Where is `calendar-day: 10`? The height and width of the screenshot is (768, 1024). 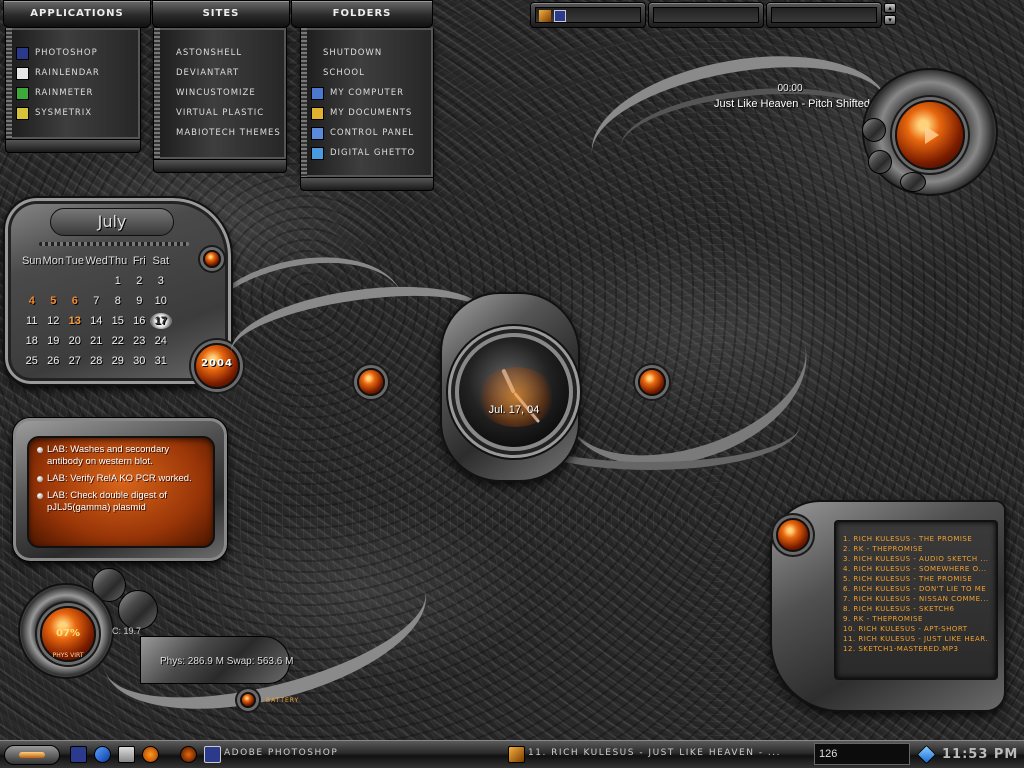 calendar-day: 10 is located at coordinates (161, 301).